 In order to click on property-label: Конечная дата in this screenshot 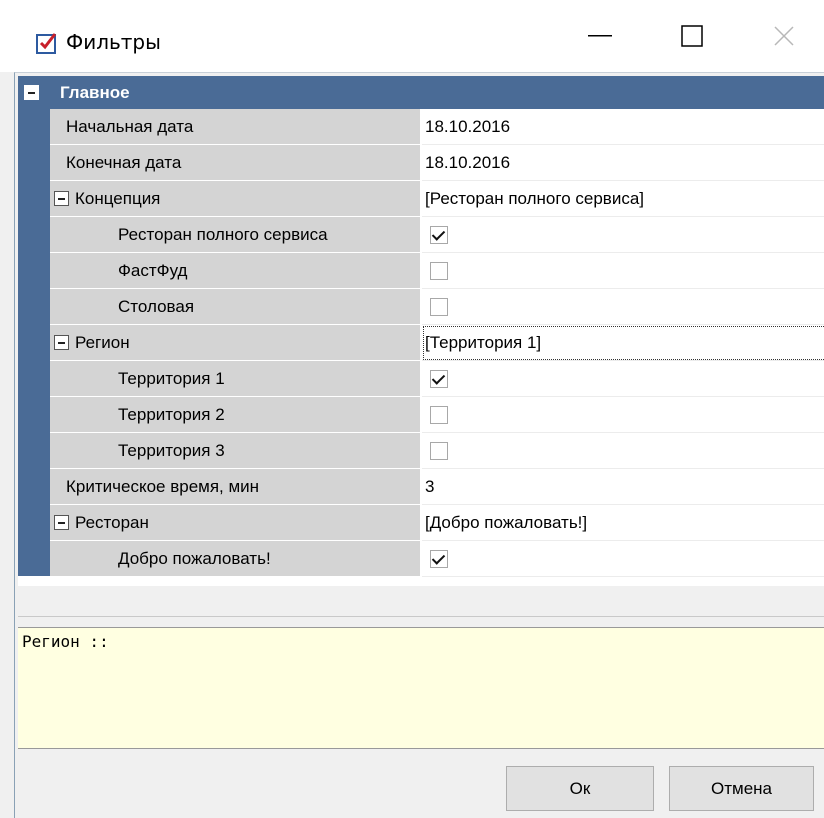, I will do `click(124, 162)`.